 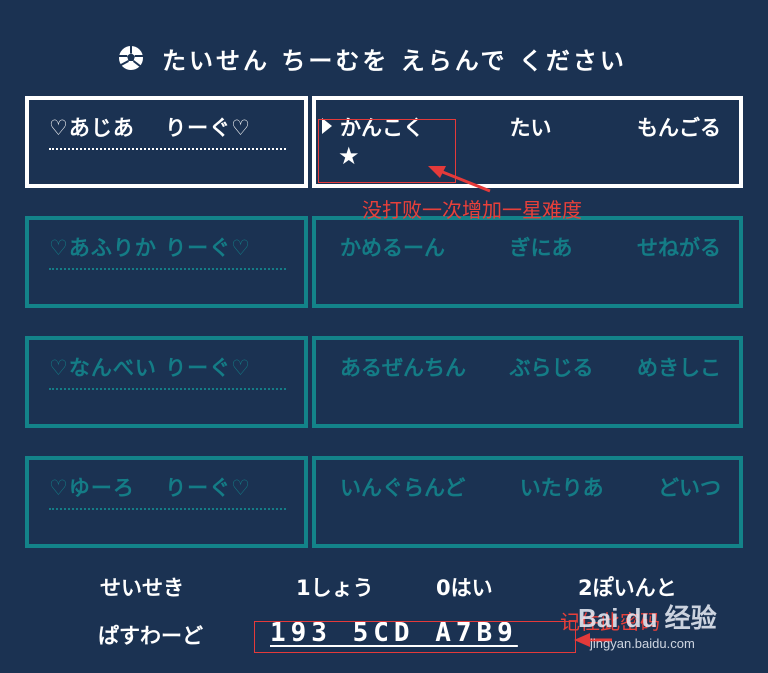 What do you see at coordinates (679, 127) in the screenshot?
I see `team-mongolia: もんごる` at bounding box center [679, 127].